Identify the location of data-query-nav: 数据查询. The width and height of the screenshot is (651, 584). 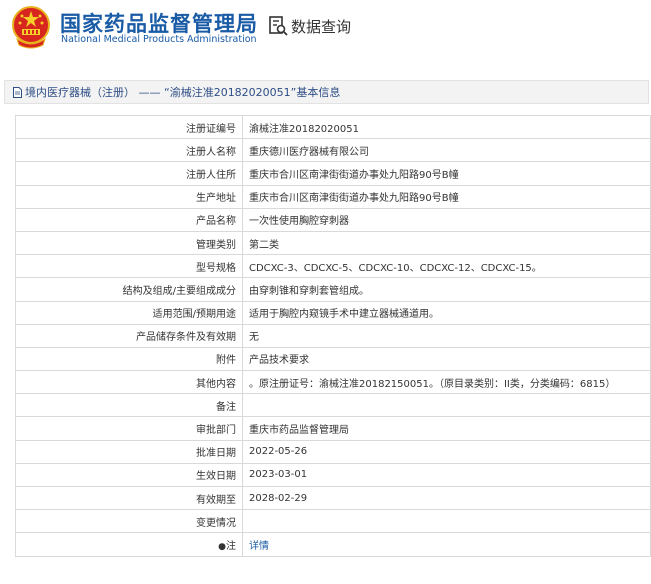
(309, 26).